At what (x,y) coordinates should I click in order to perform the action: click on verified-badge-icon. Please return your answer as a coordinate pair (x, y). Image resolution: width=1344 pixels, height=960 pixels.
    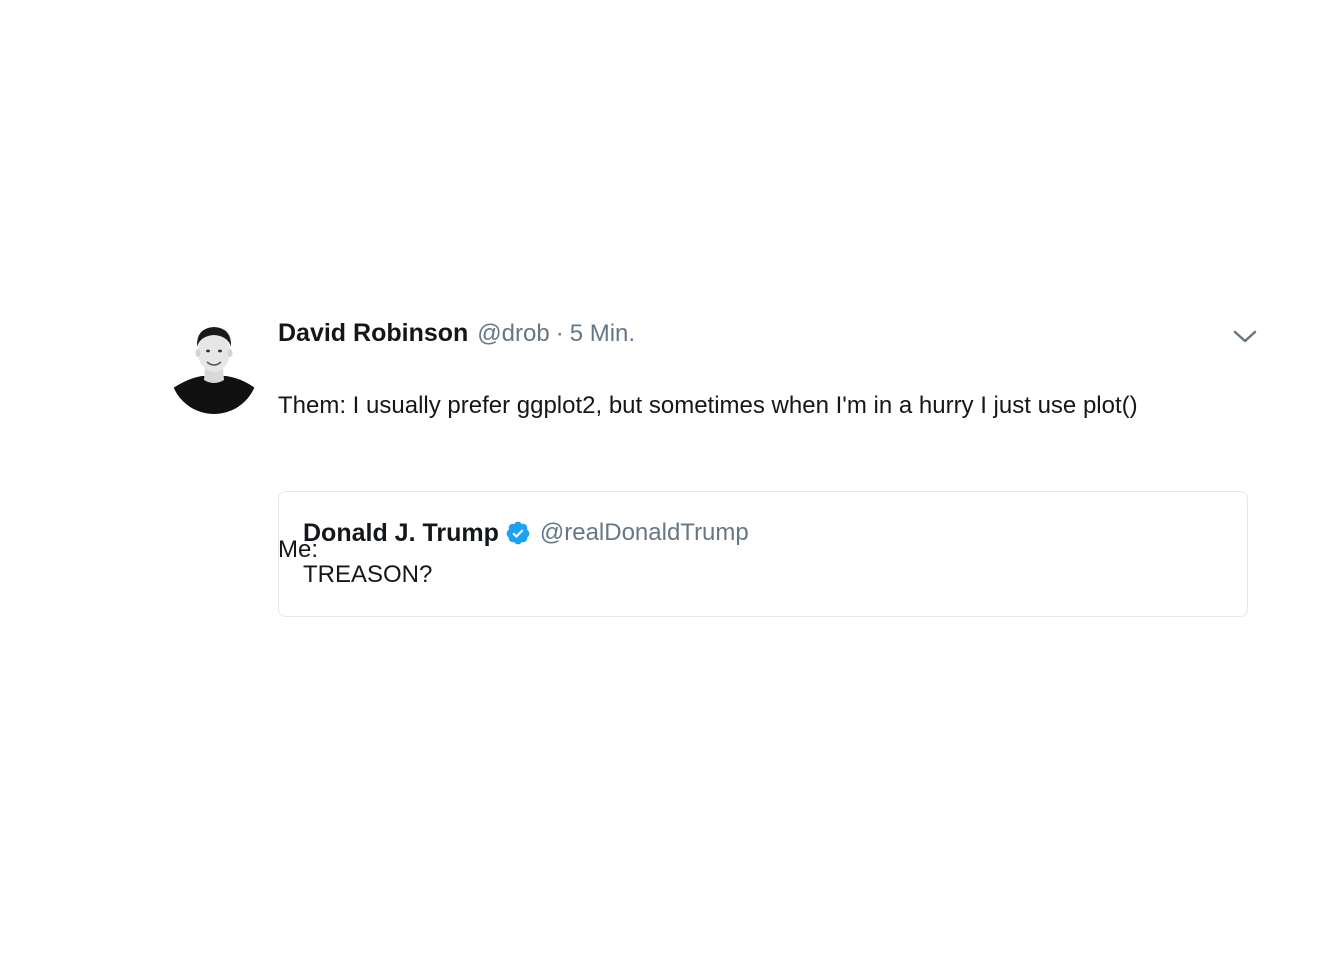
    Looking at the image, I should click on (518, 533).